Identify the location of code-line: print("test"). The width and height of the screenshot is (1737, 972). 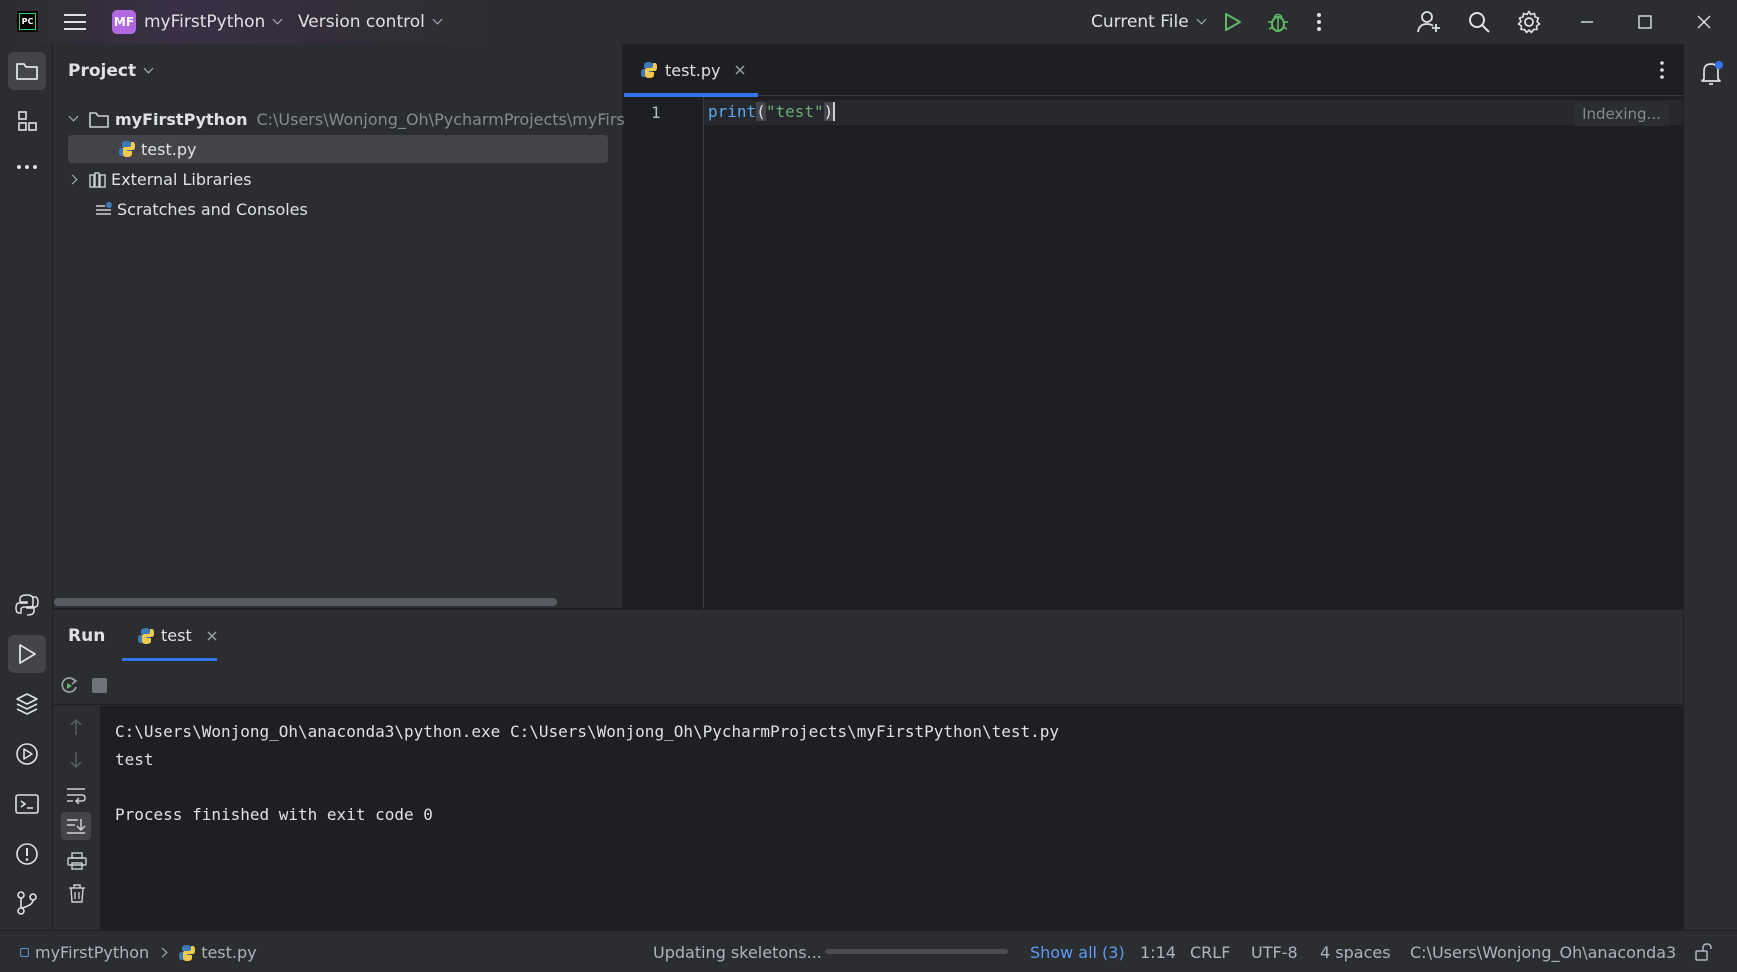
(772, 111).